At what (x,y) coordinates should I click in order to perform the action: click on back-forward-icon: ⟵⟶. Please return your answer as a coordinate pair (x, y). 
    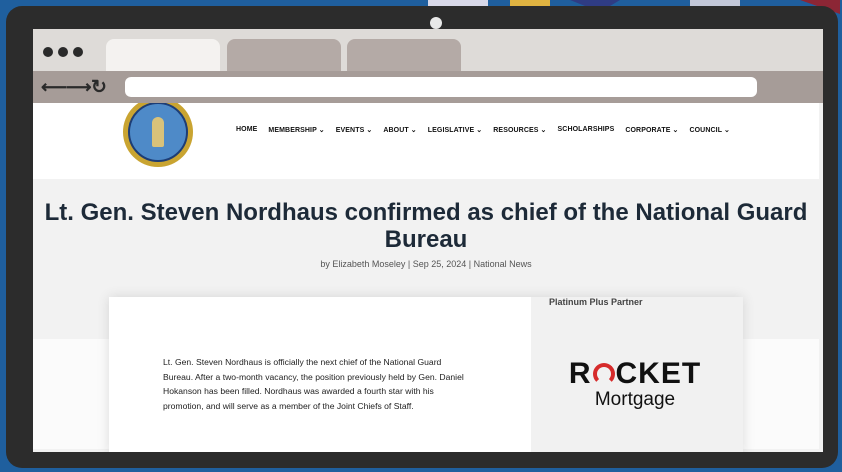
    Looking at the image, I should click on (66, 87).